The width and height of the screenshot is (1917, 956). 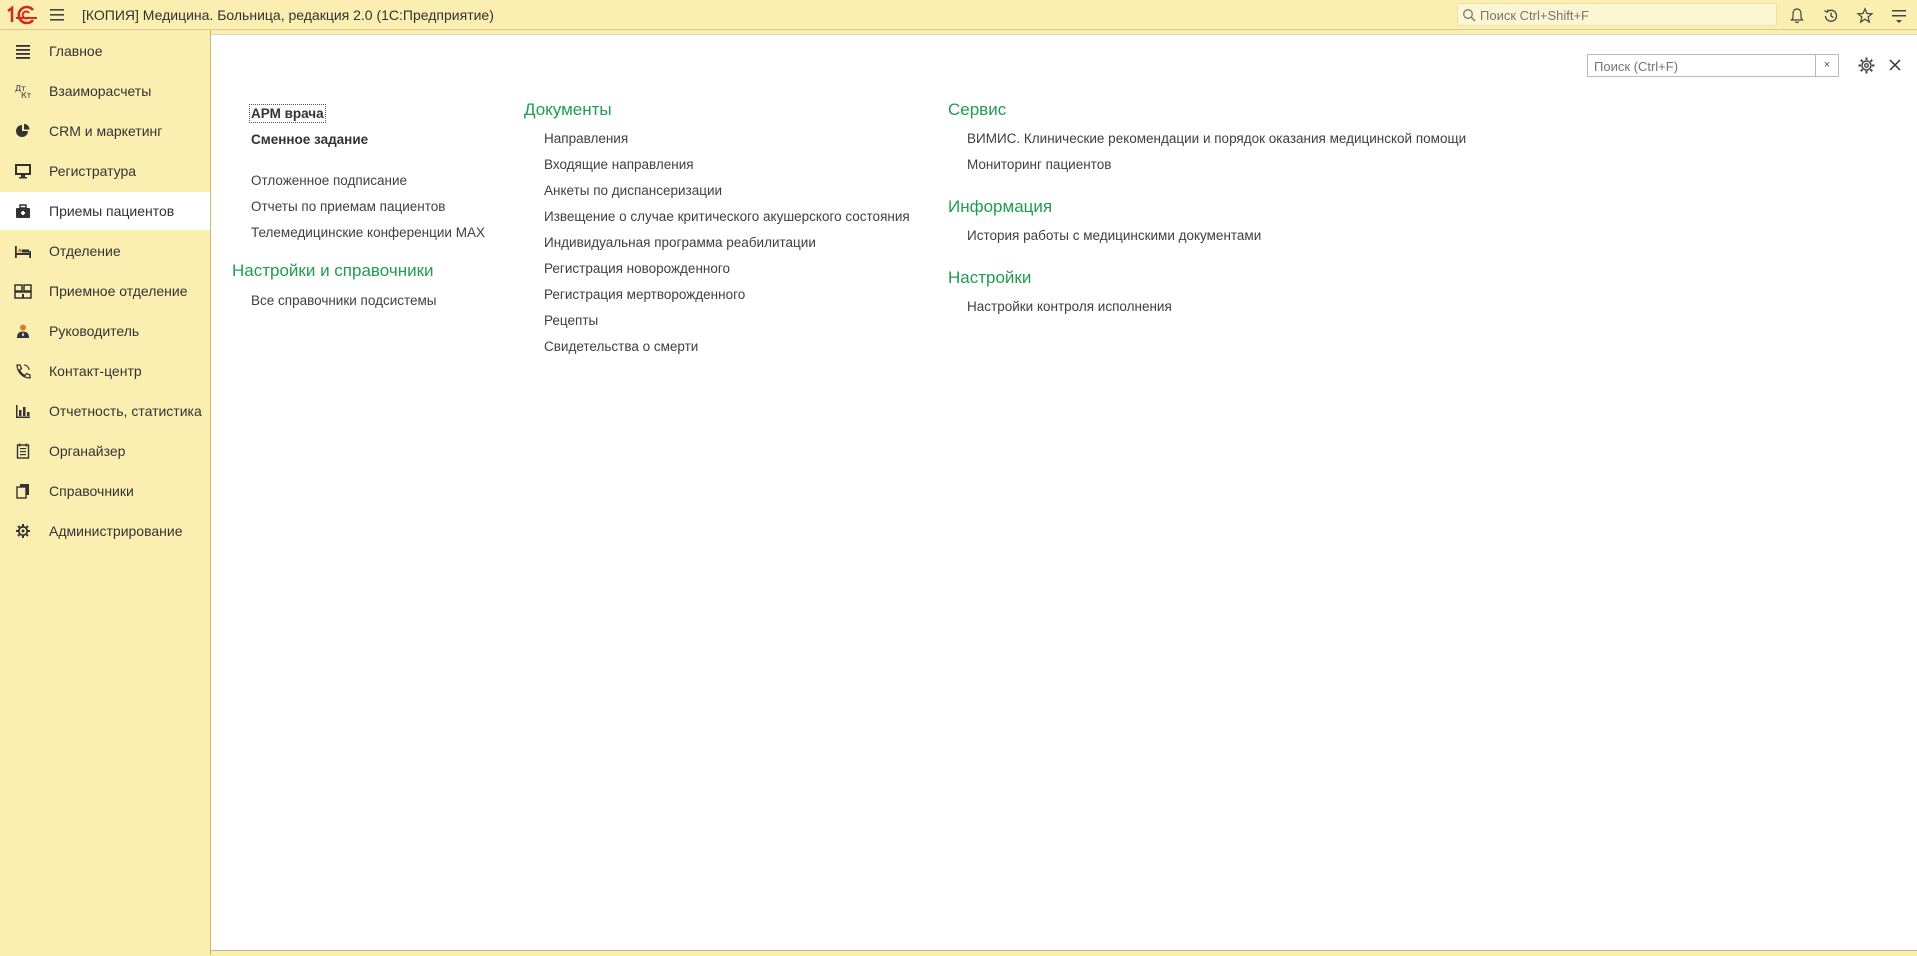 I want to click on sidebar-item-label: CRM и маркетинг, so click(x=106, y=131).